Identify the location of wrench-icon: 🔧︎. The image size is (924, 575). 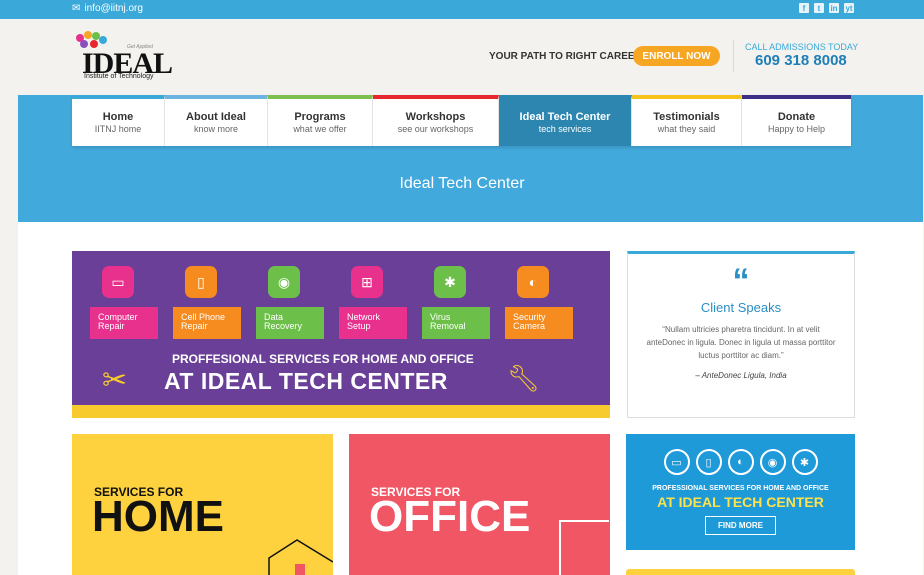
(524, 378).